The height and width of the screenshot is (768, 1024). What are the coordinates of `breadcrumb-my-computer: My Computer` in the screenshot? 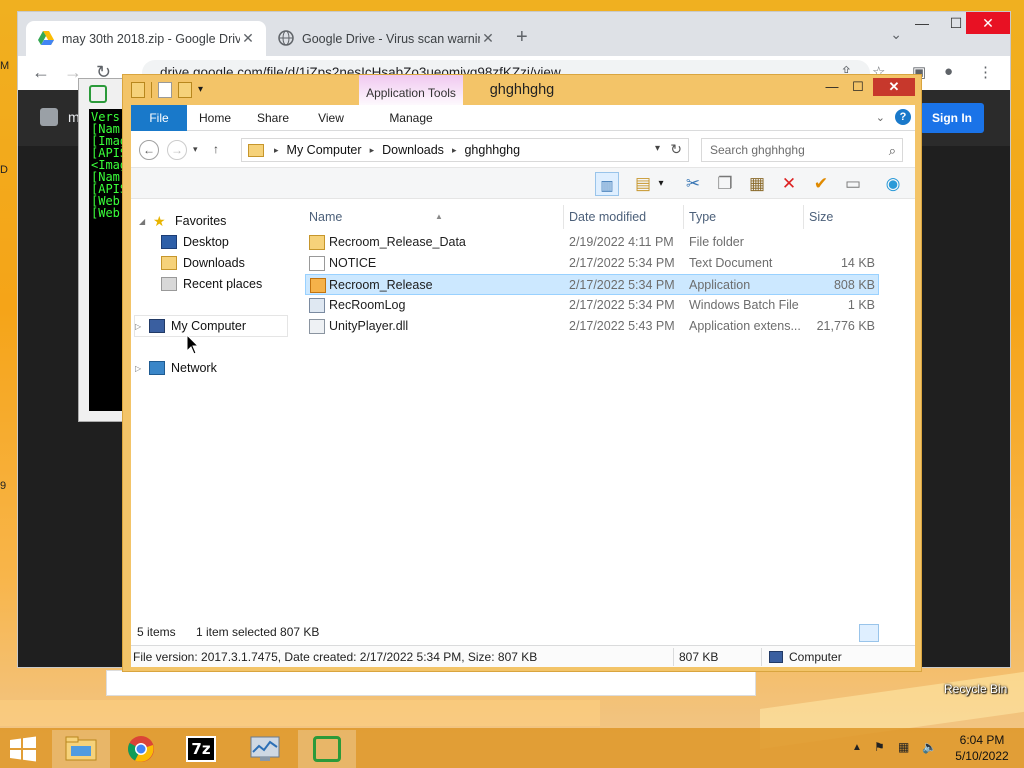 It's located at (324, 150).